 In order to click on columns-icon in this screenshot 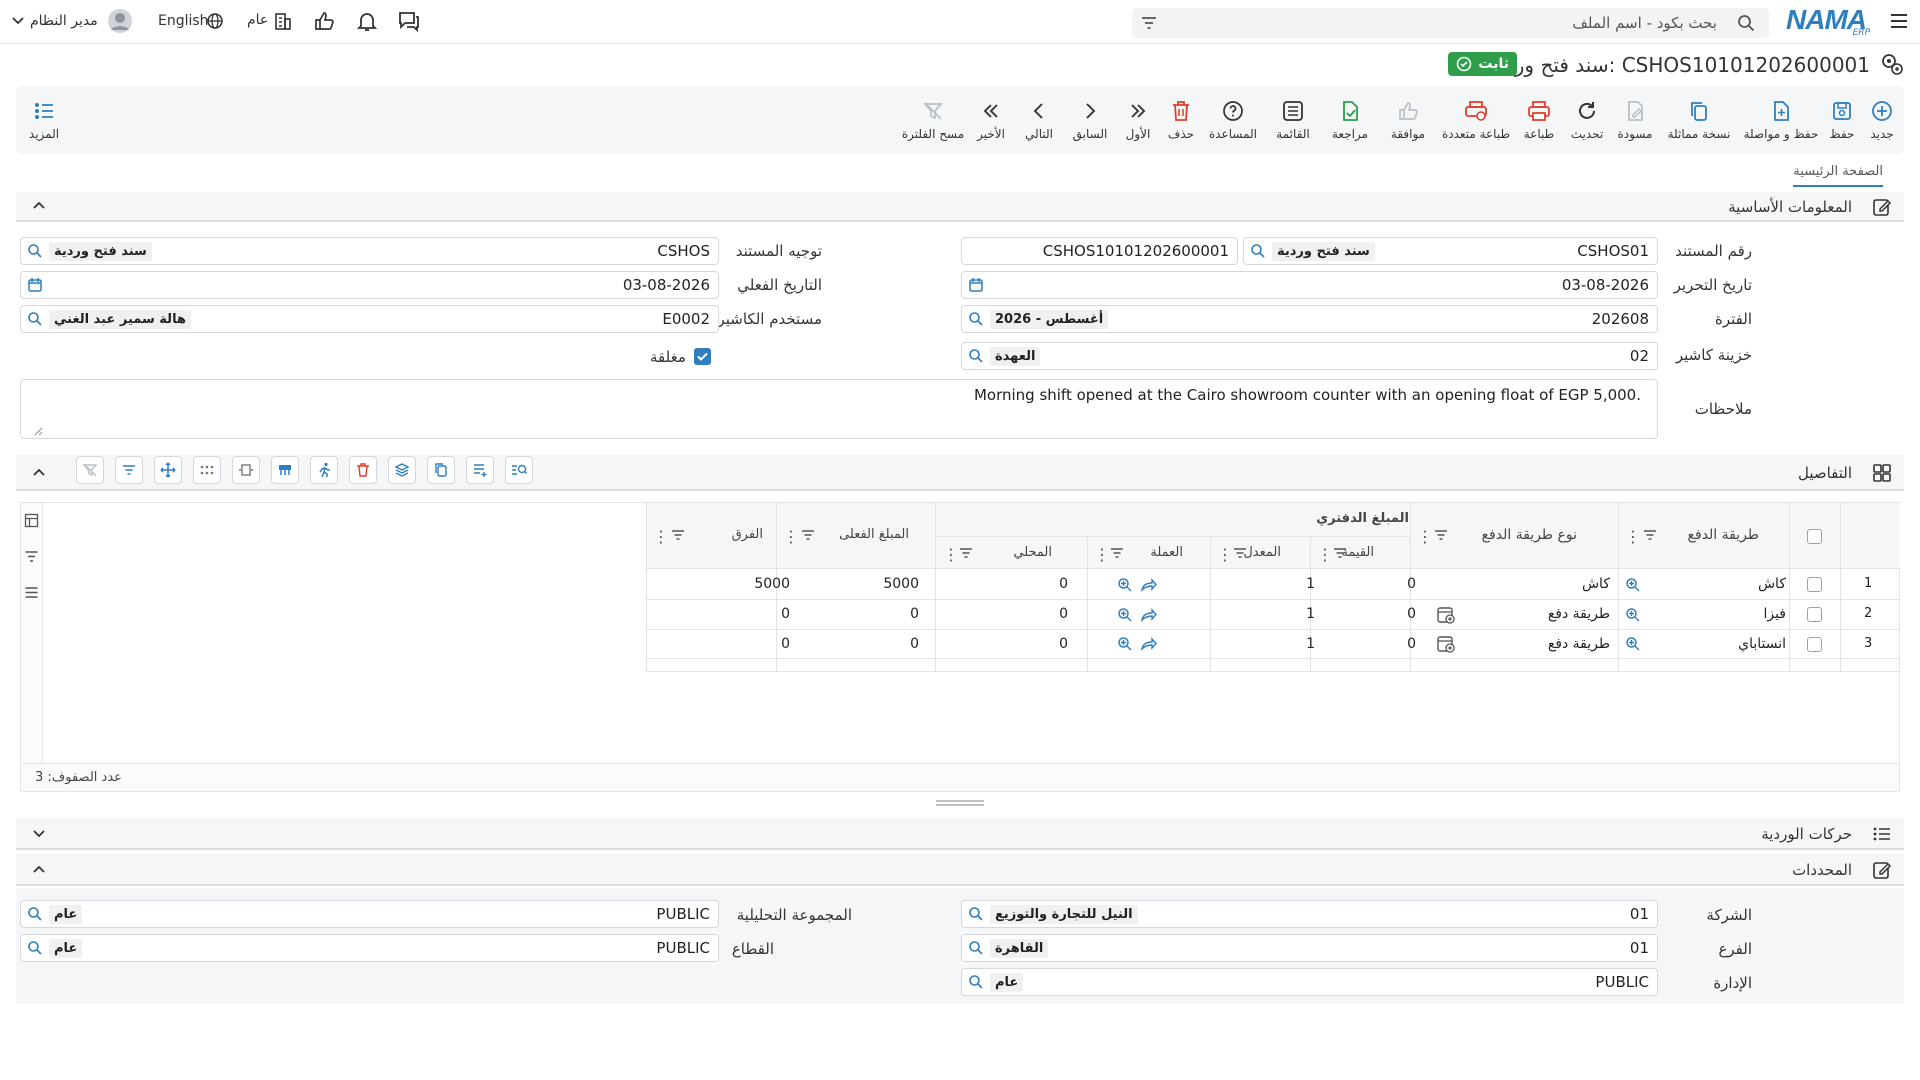, I will do `click(31, 520)`.